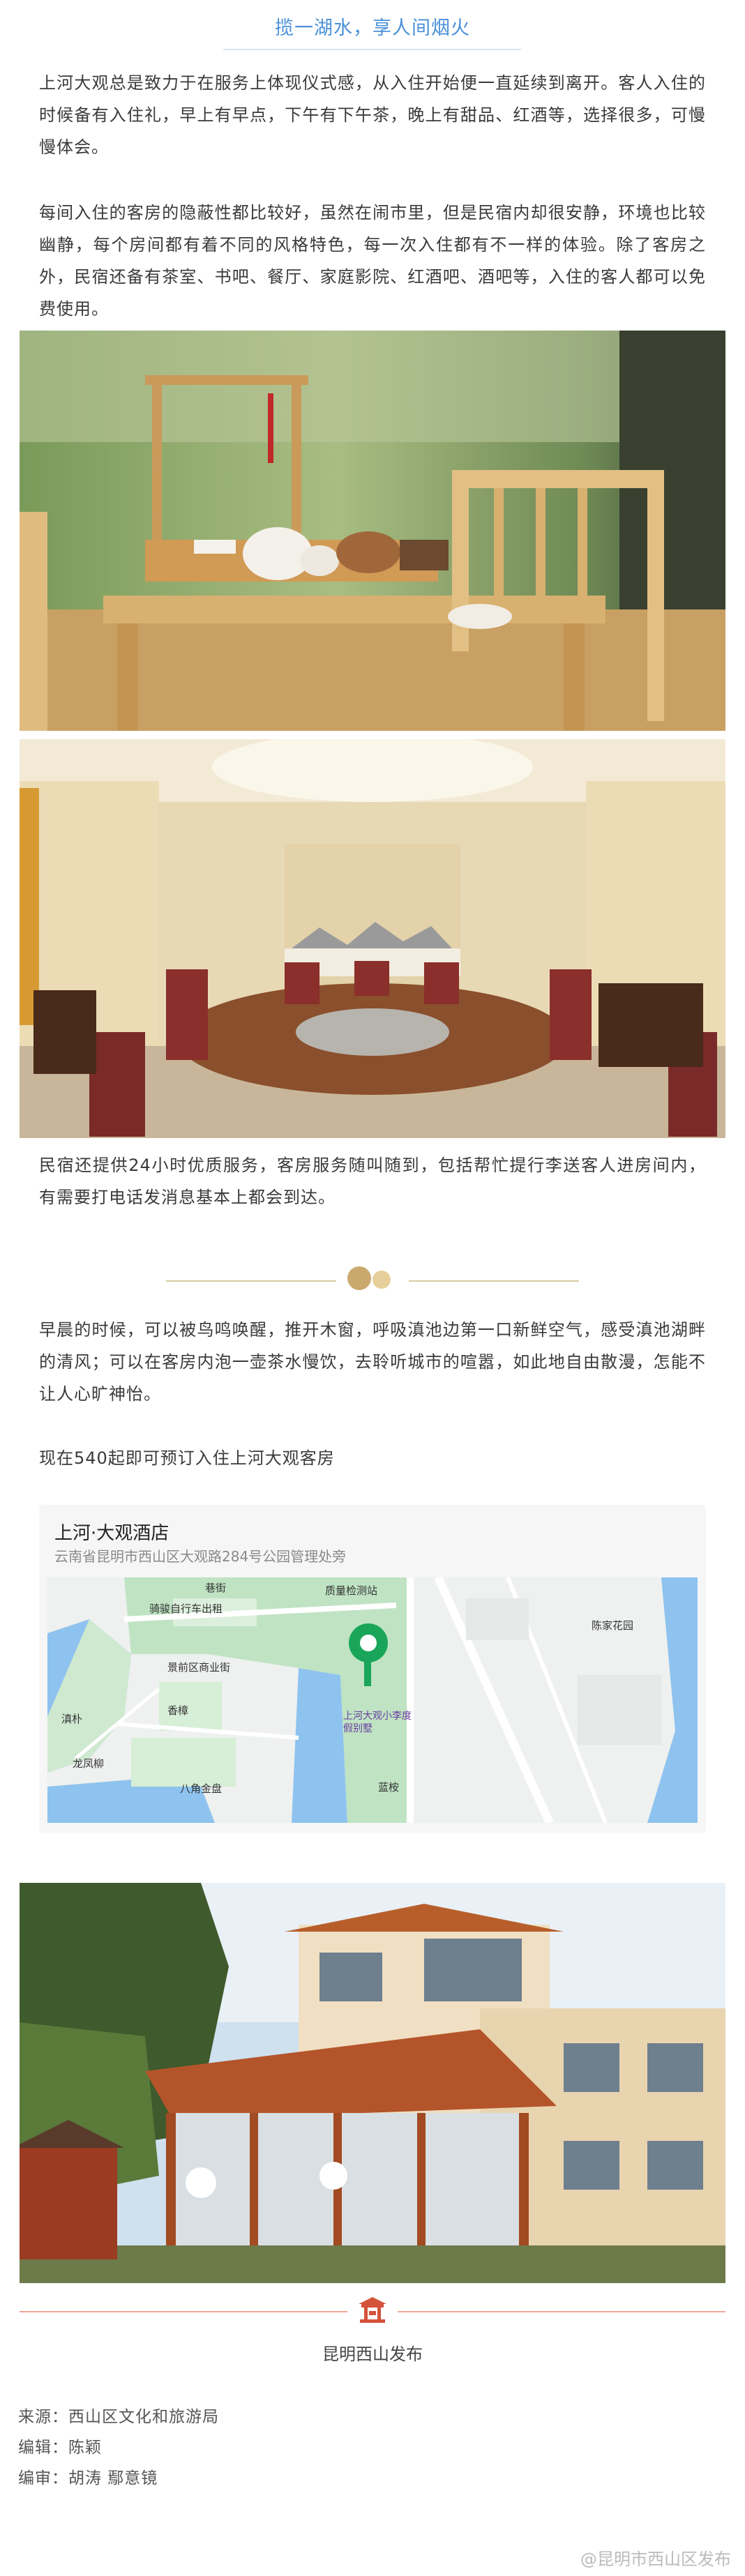 This screenshot has width=745, height=2576. I want to click on map-pin-stem, so click(367, 1673).